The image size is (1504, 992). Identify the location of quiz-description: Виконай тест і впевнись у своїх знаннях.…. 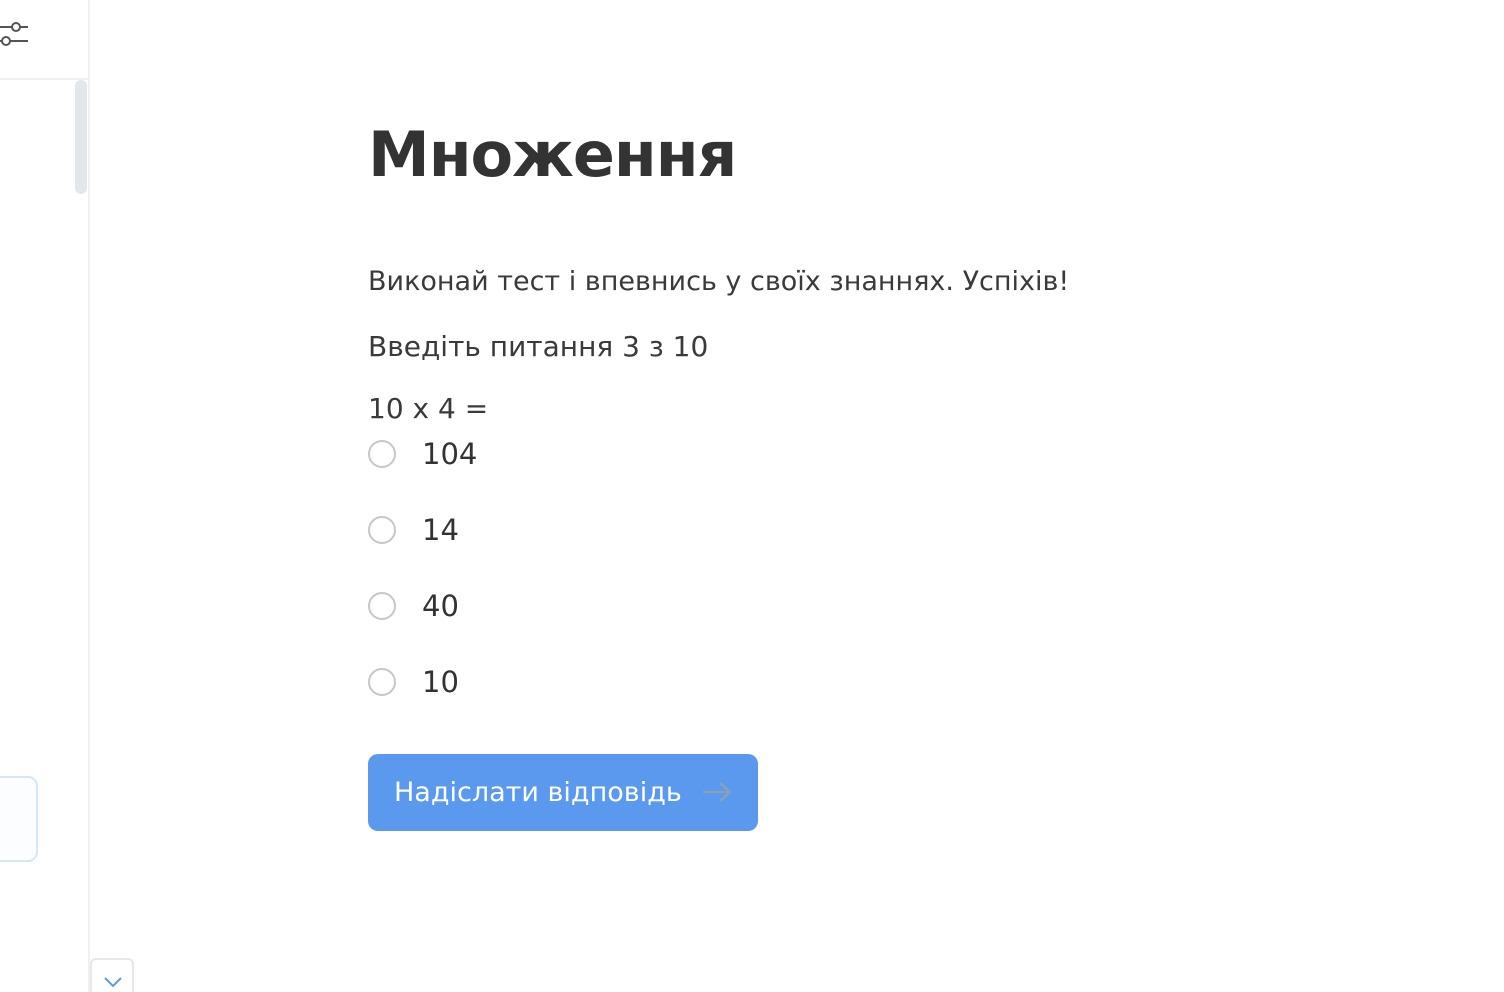
(719, 281).